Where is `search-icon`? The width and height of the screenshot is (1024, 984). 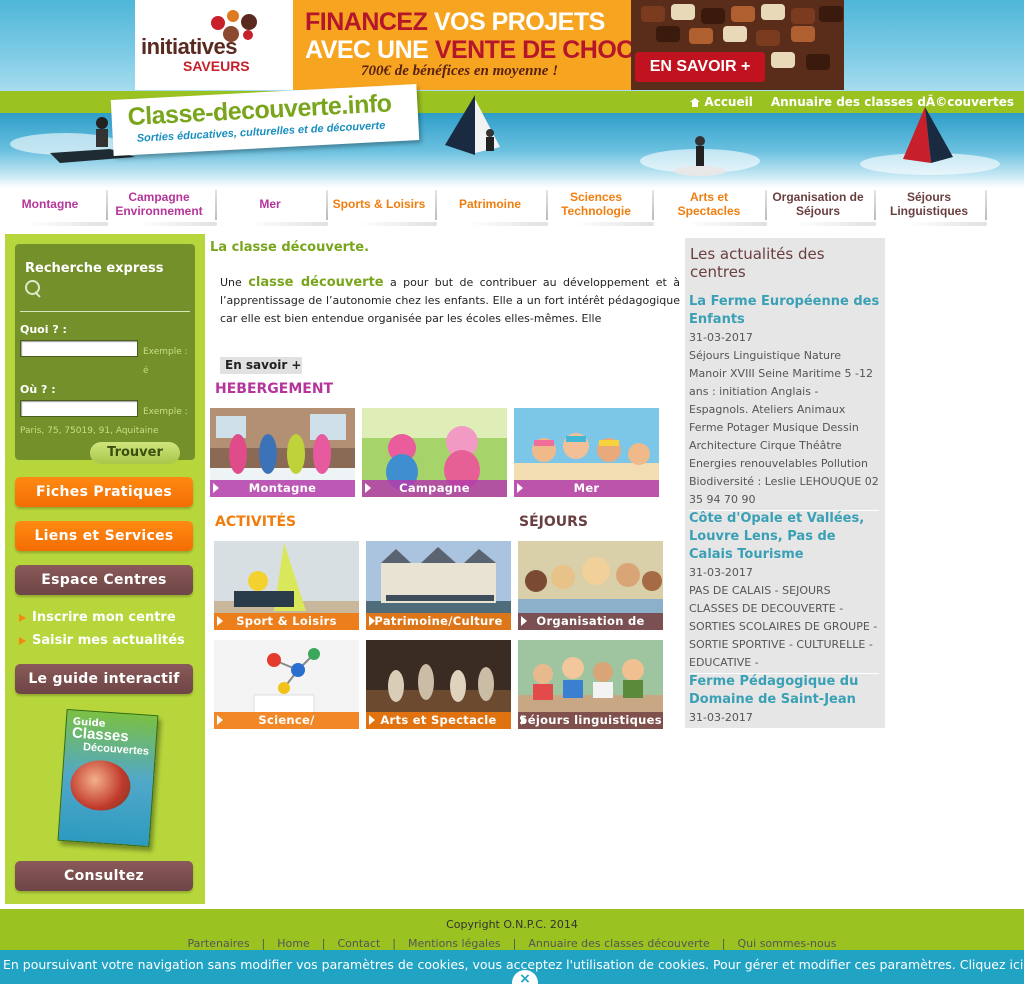 search-icon is located at coordinates (34, 289).